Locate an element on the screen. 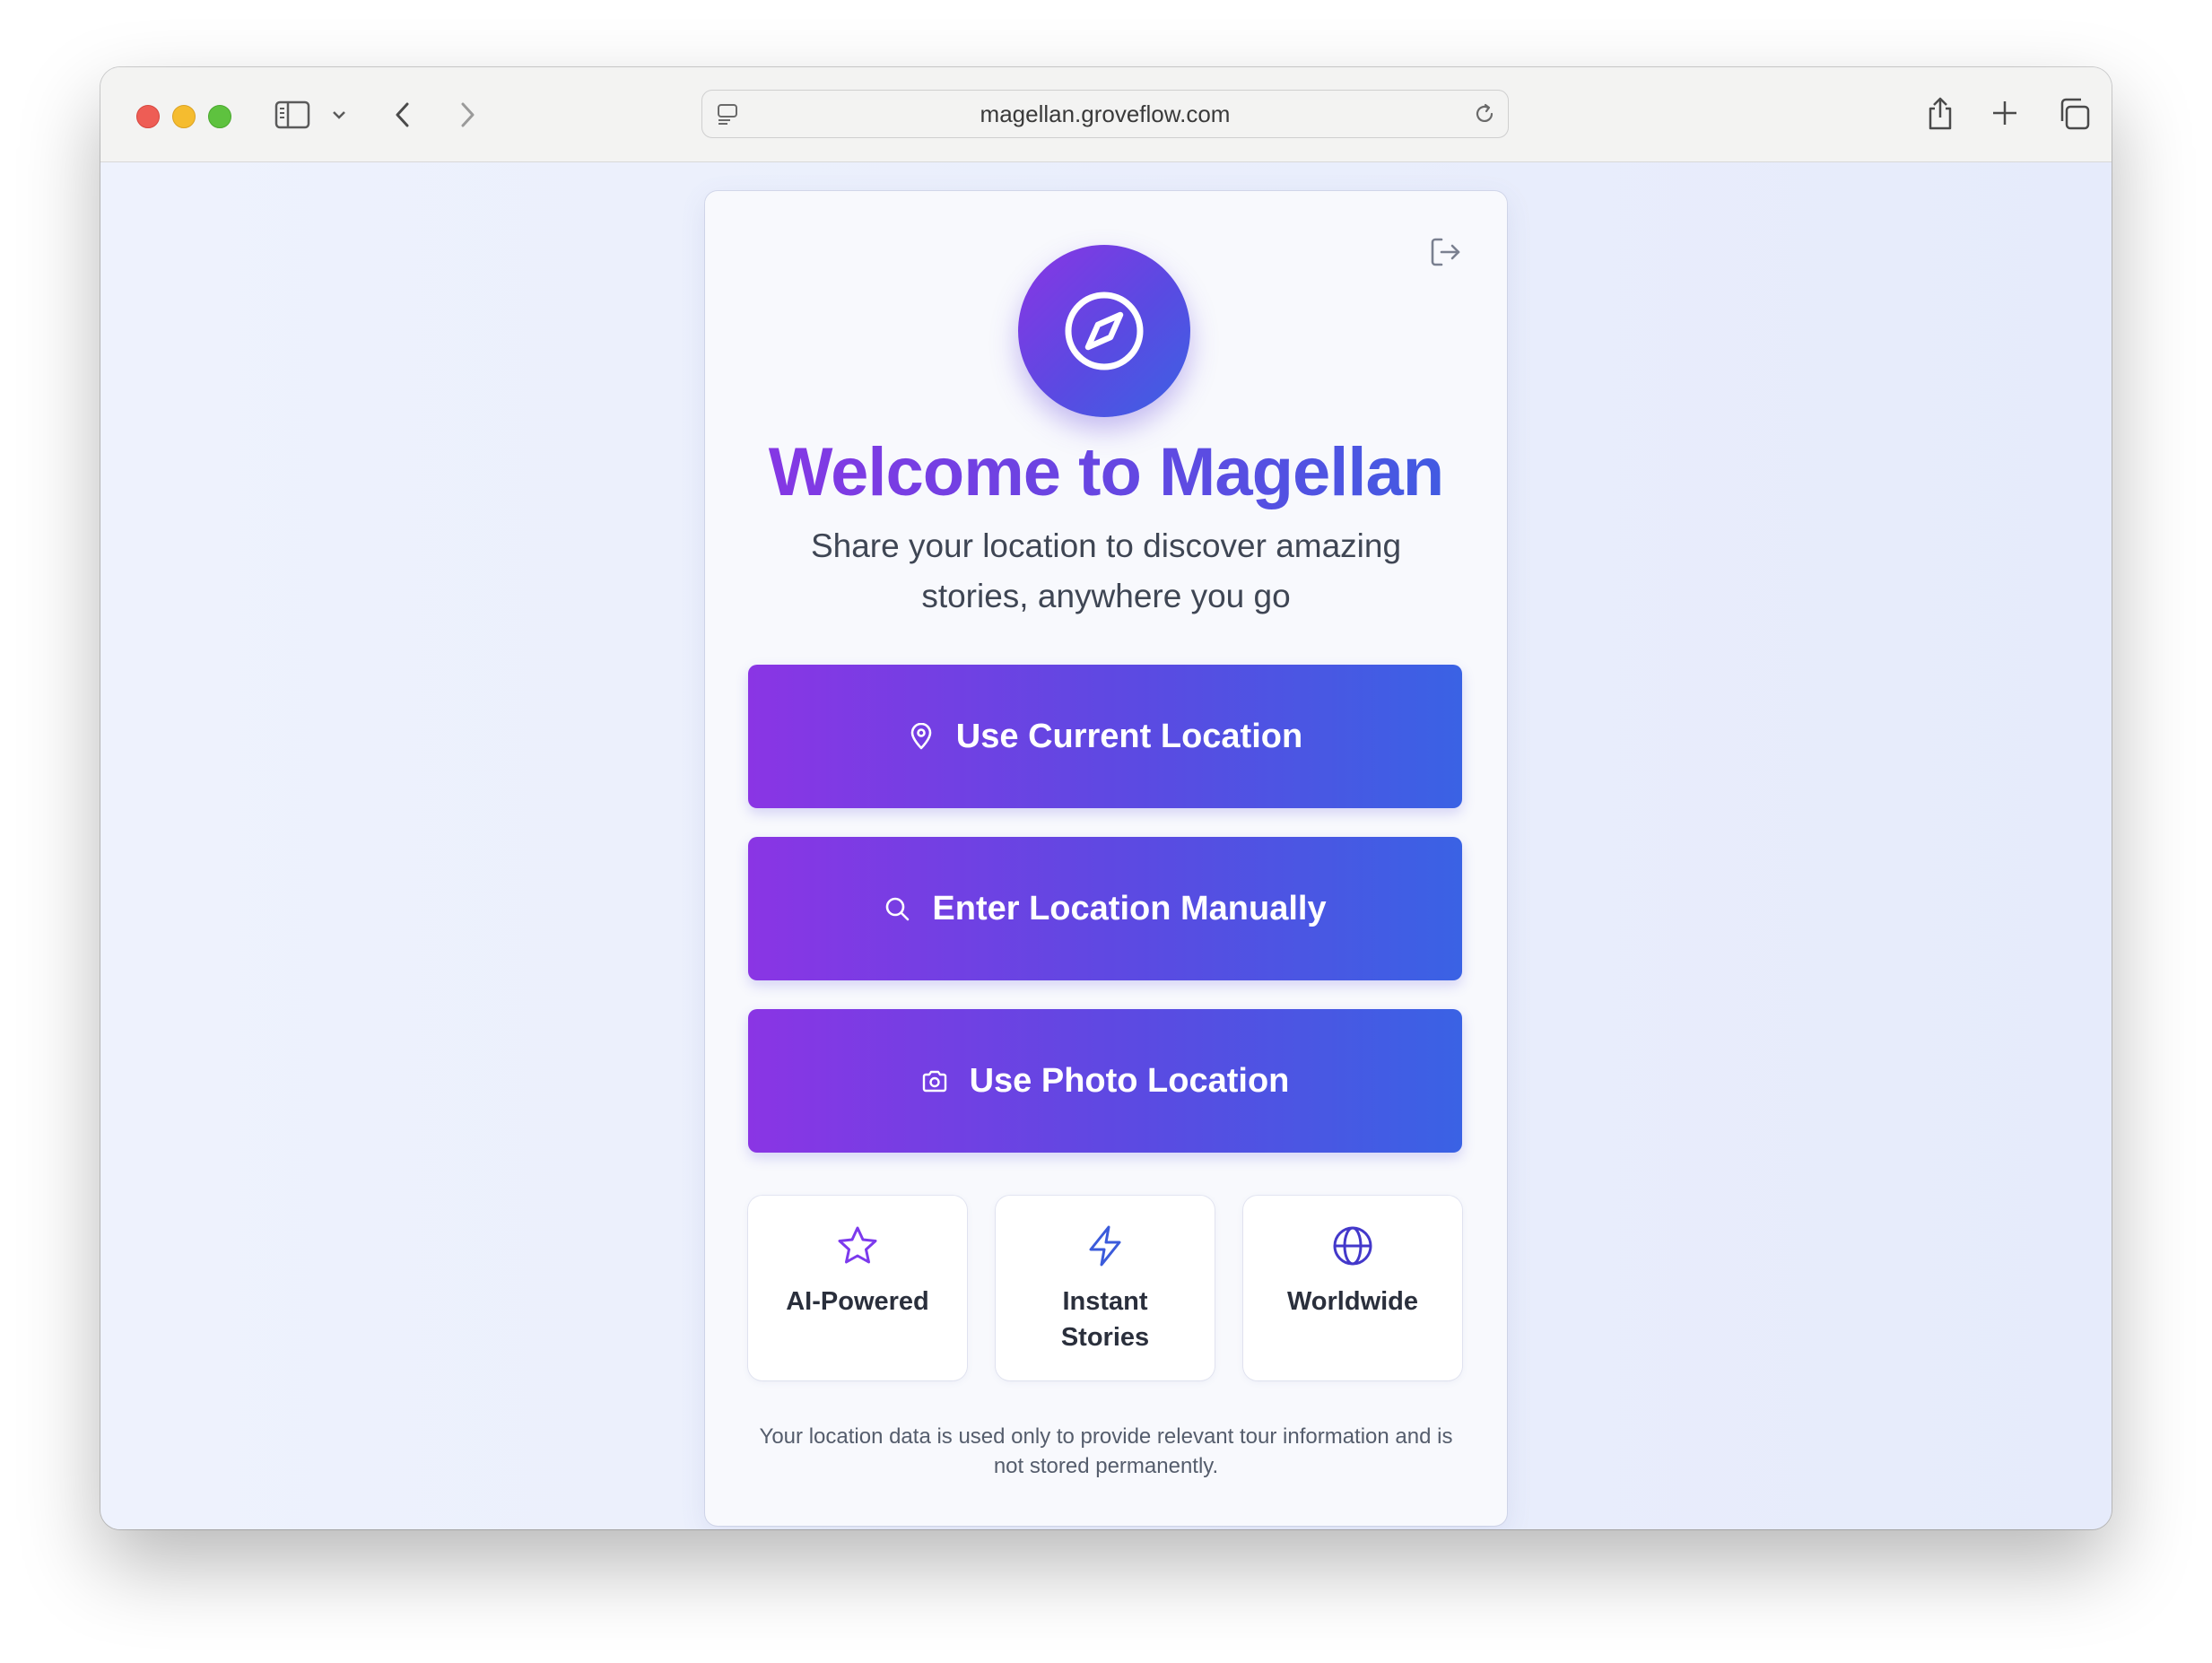 Image resolution: width=2212 pixels, height=1663 pixels. use-current-location-label: Use Current Location is located at coordinates (1129, 736).